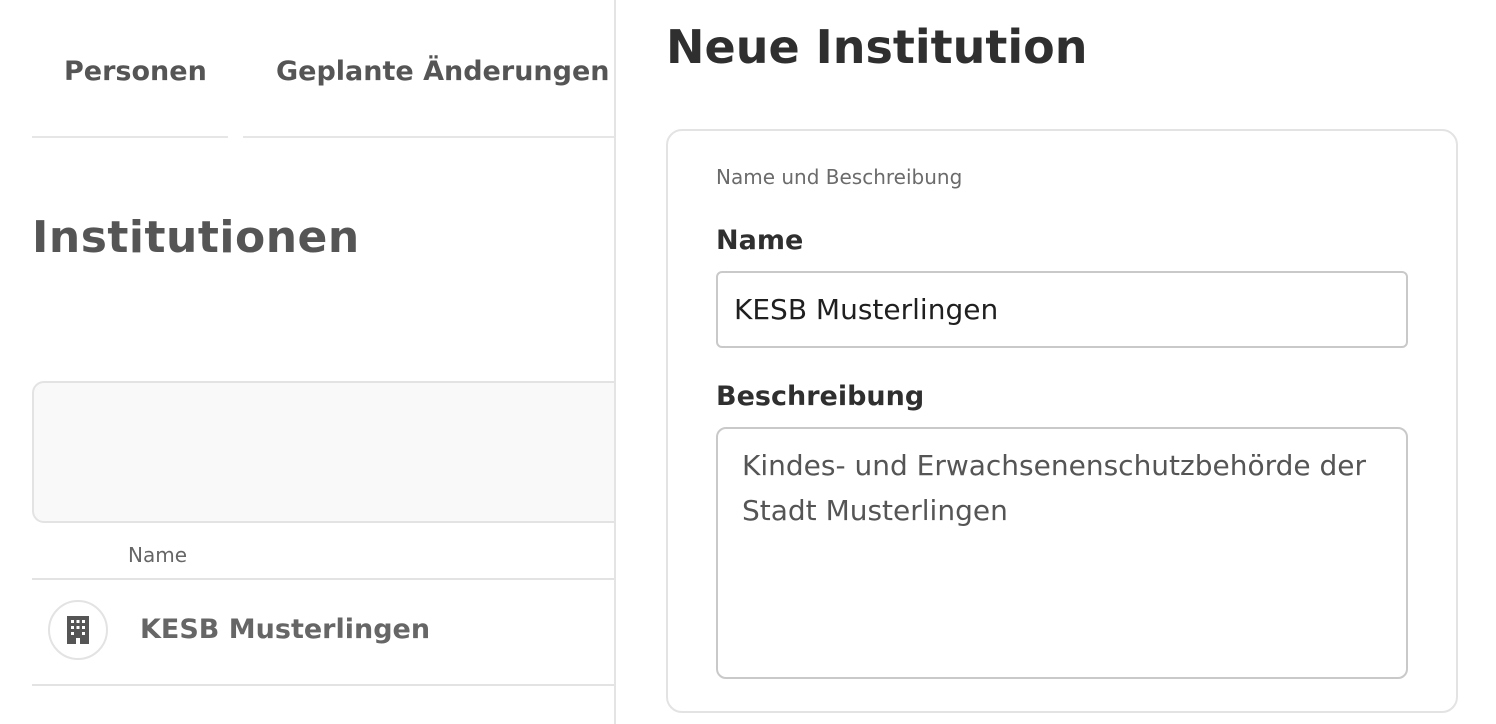  What do you see at coordinates (1062, 309) in the screenshot?
I see `name-input` at bounding box center [1062, 309].